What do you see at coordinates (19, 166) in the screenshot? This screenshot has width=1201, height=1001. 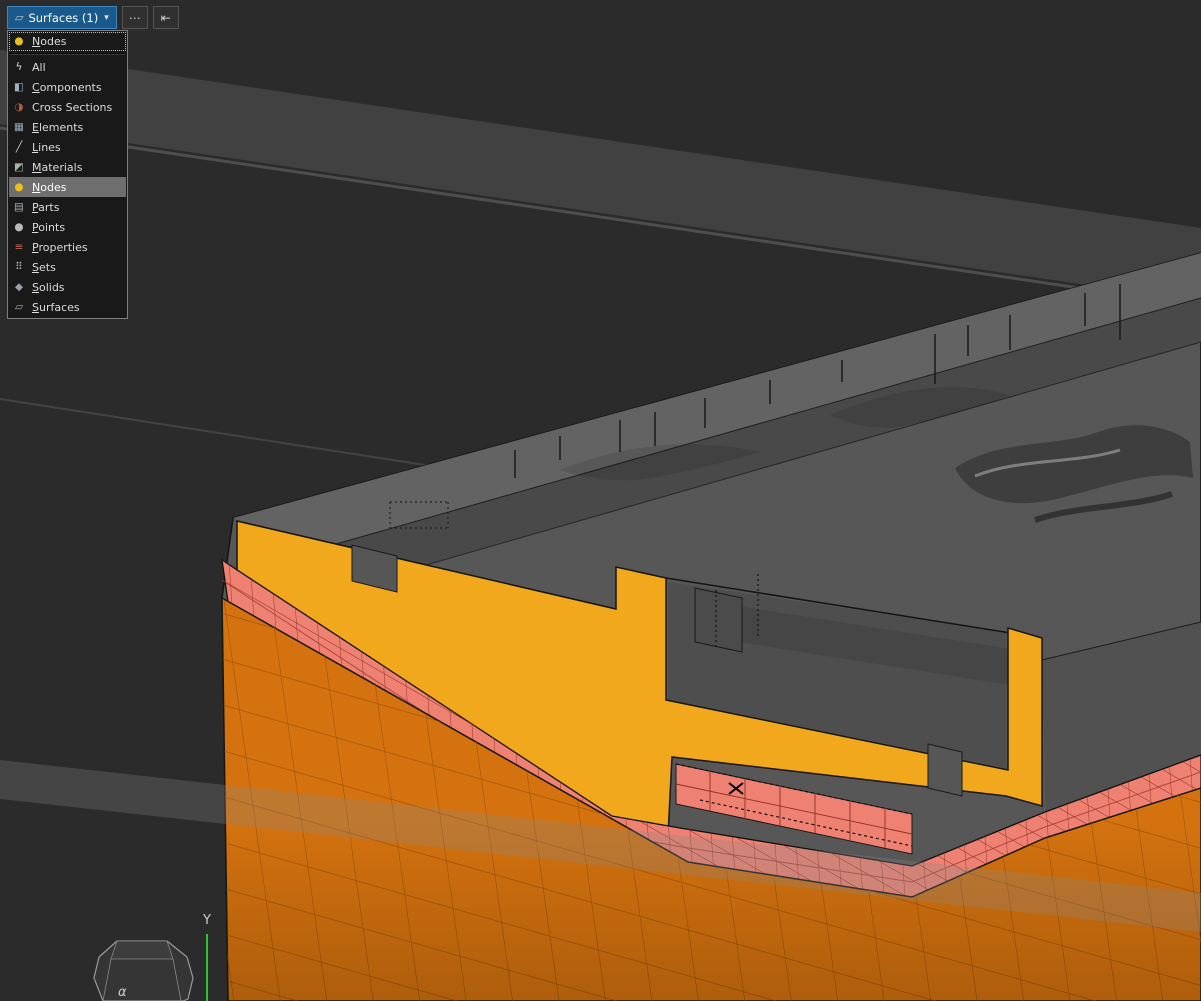 I see `materials-icon: ◩` at bounding box center [19, 166].